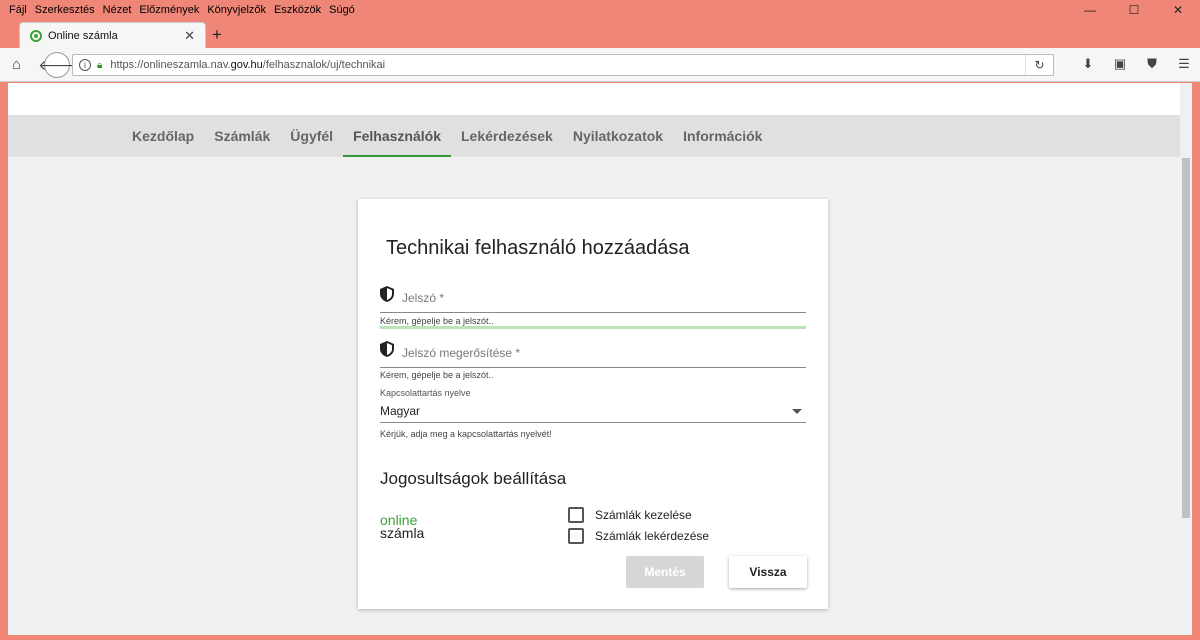  I want to click on nav-informaciok: Információk, so click(722, 136).